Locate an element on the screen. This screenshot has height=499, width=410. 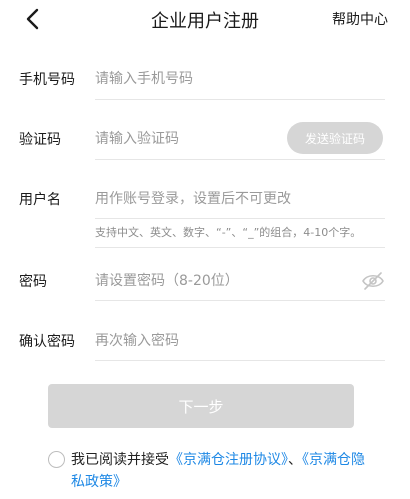
confirm-divider is located at coordinates (240, 360).